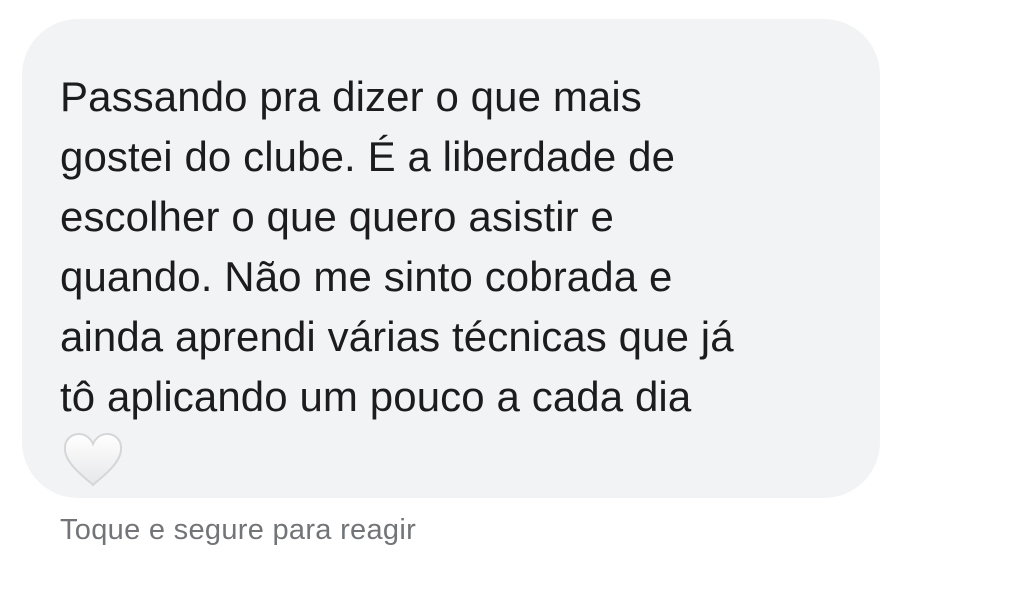 The image size is (1024, 589). Describe the element at coordinates (397, 336) in the screenshot. I see `message-line: ainda aprendi várias técnicas que já` at that location.